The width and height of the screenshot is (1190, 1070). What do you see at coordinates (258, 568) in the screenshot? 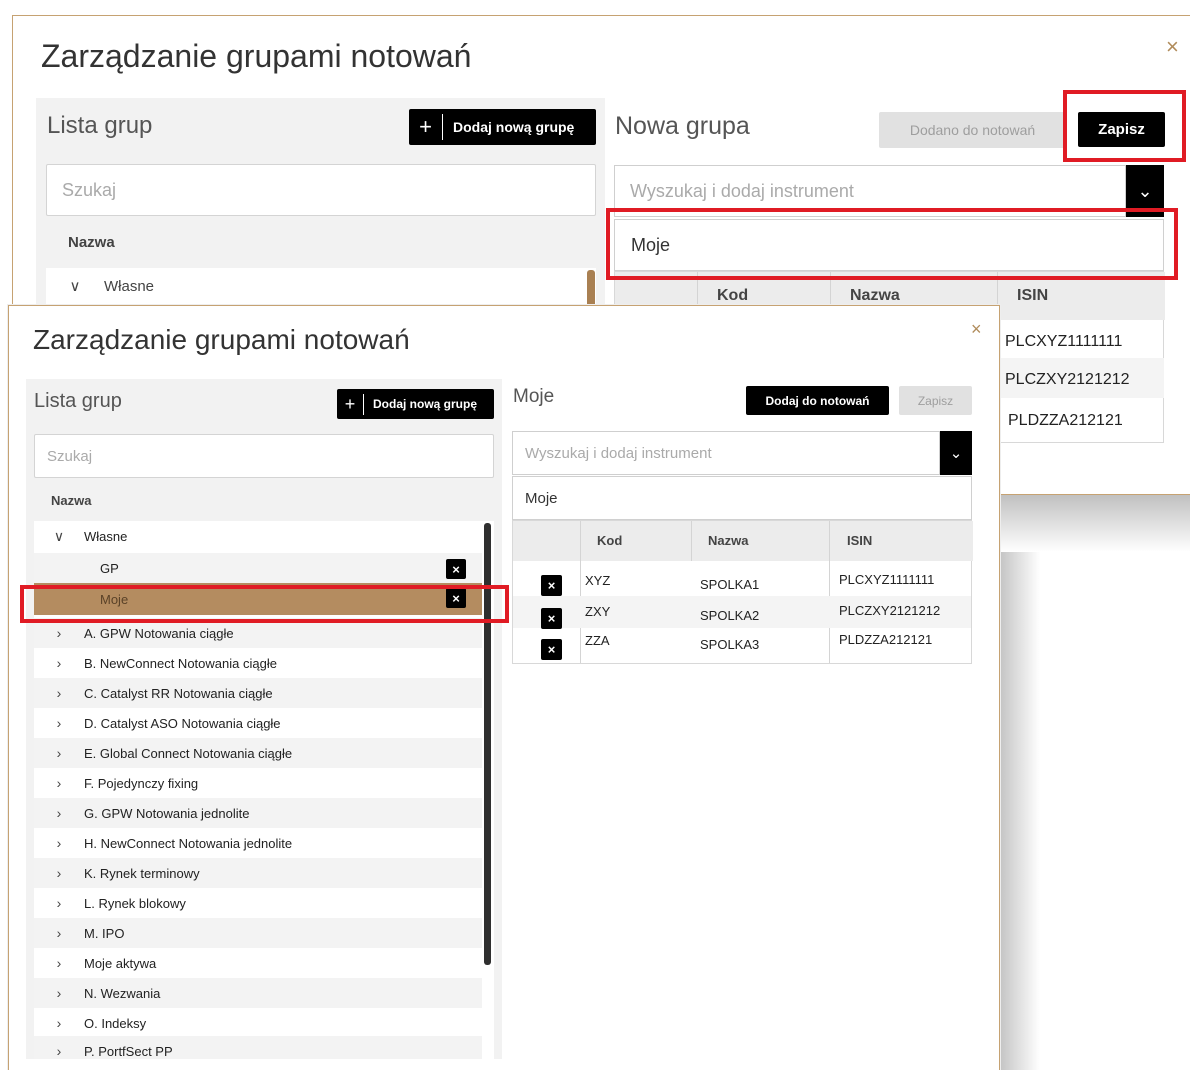
I see `tree-item: GP ×` at bounding box center [258, 568].